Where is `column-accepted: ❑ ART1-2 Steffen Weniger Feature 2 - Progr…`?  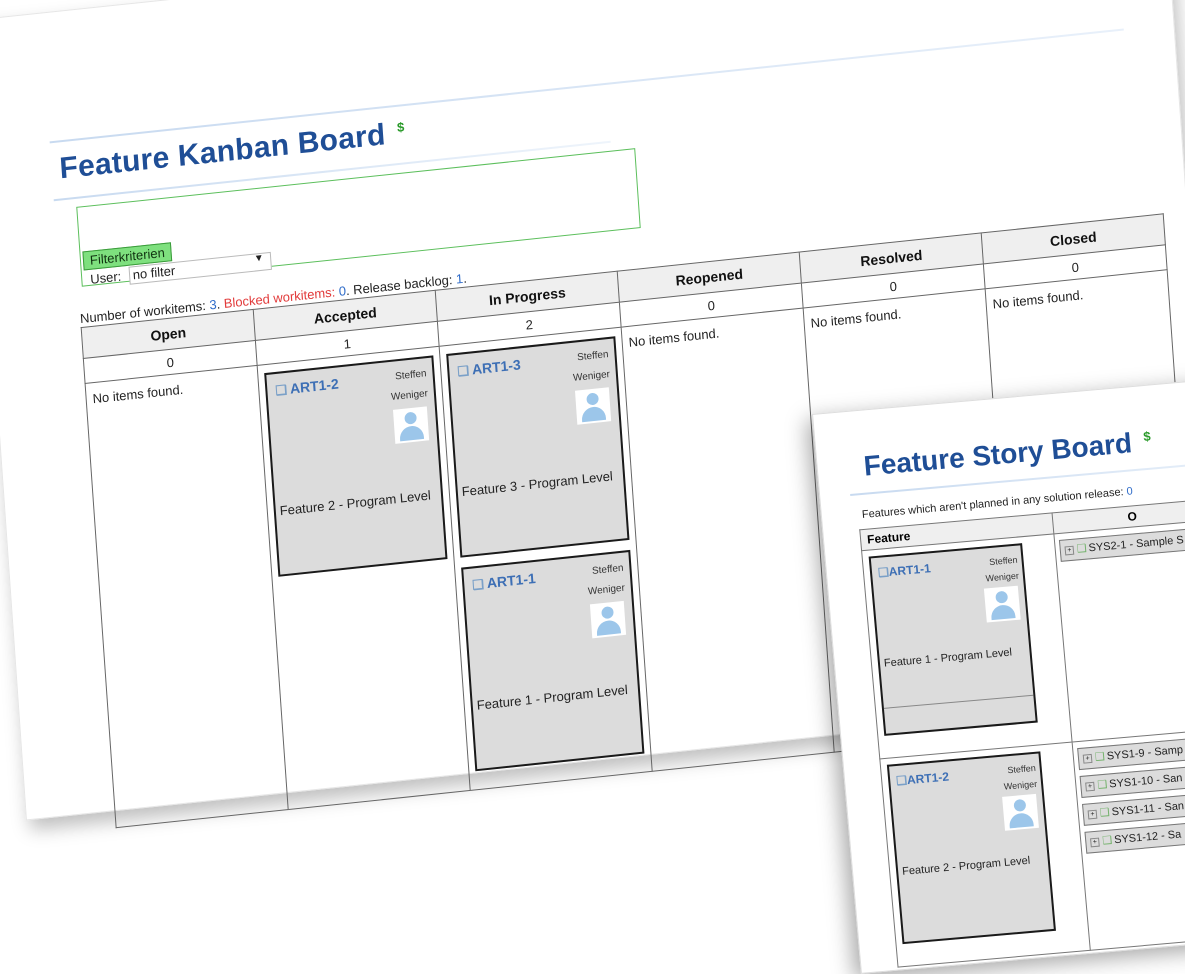 column-accepted: ❑ ART1-2 Steffen Weniger Feature 2 - Progr… is located at coordinates (364, 578).